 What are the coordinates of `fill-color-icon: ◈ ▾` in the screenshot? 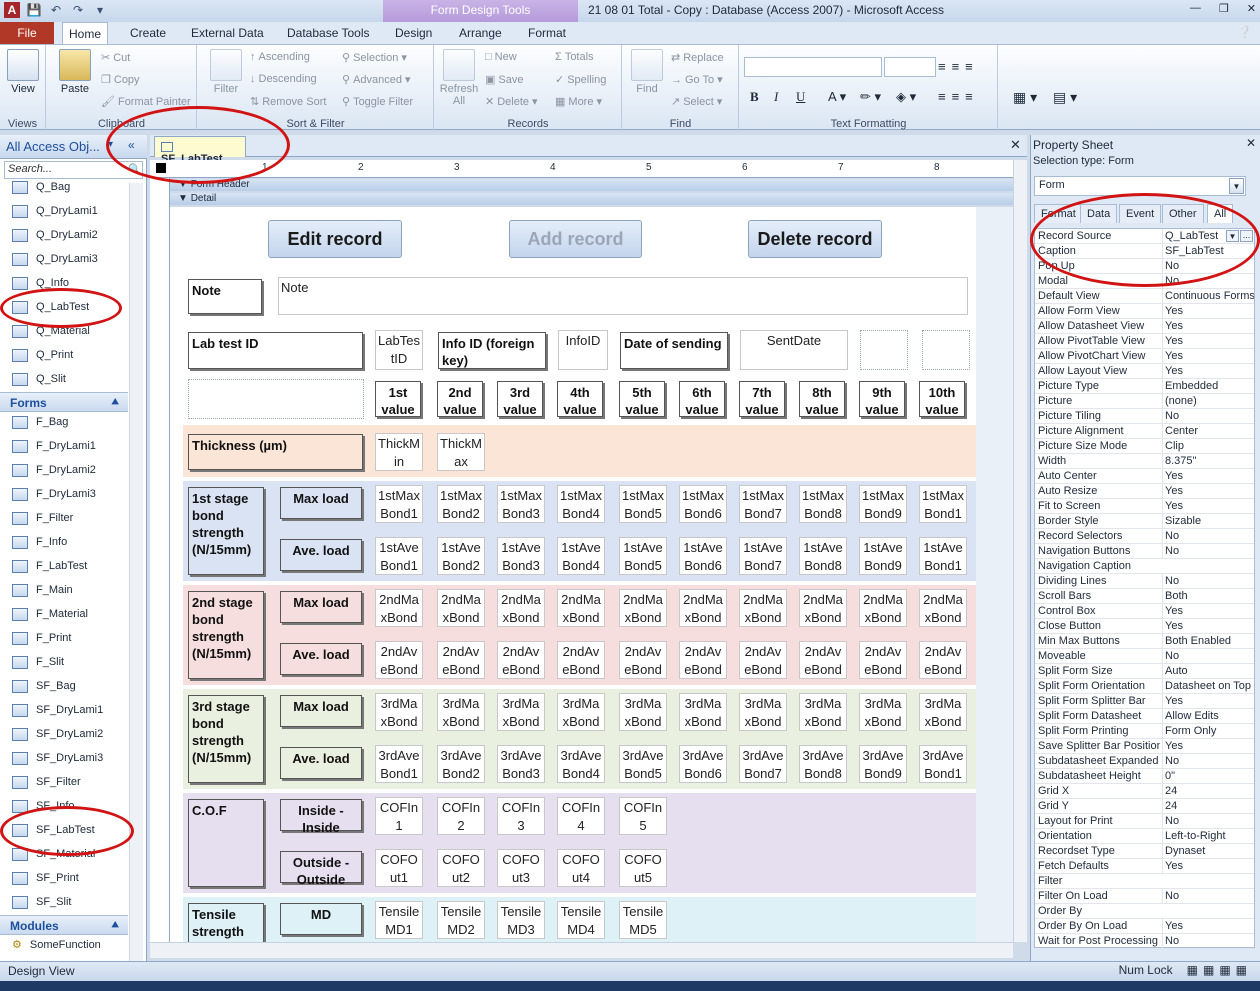 It's located at (906, 97).